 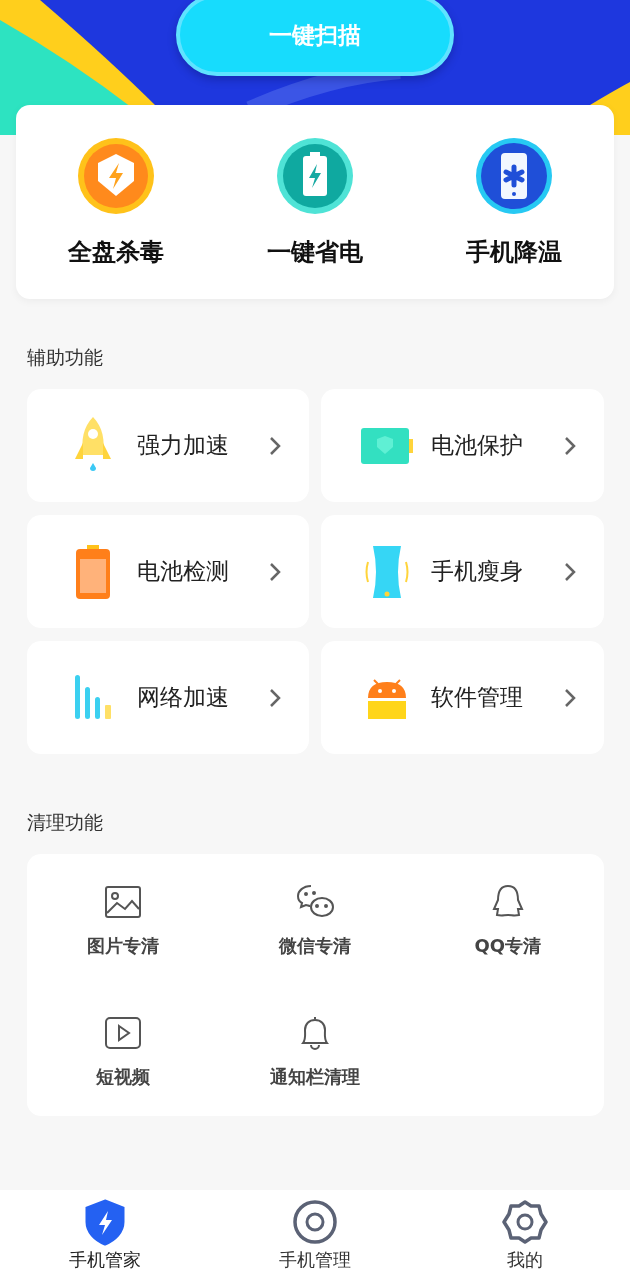 I want to click on phone-fan-icon, so click(x=514, y=176).